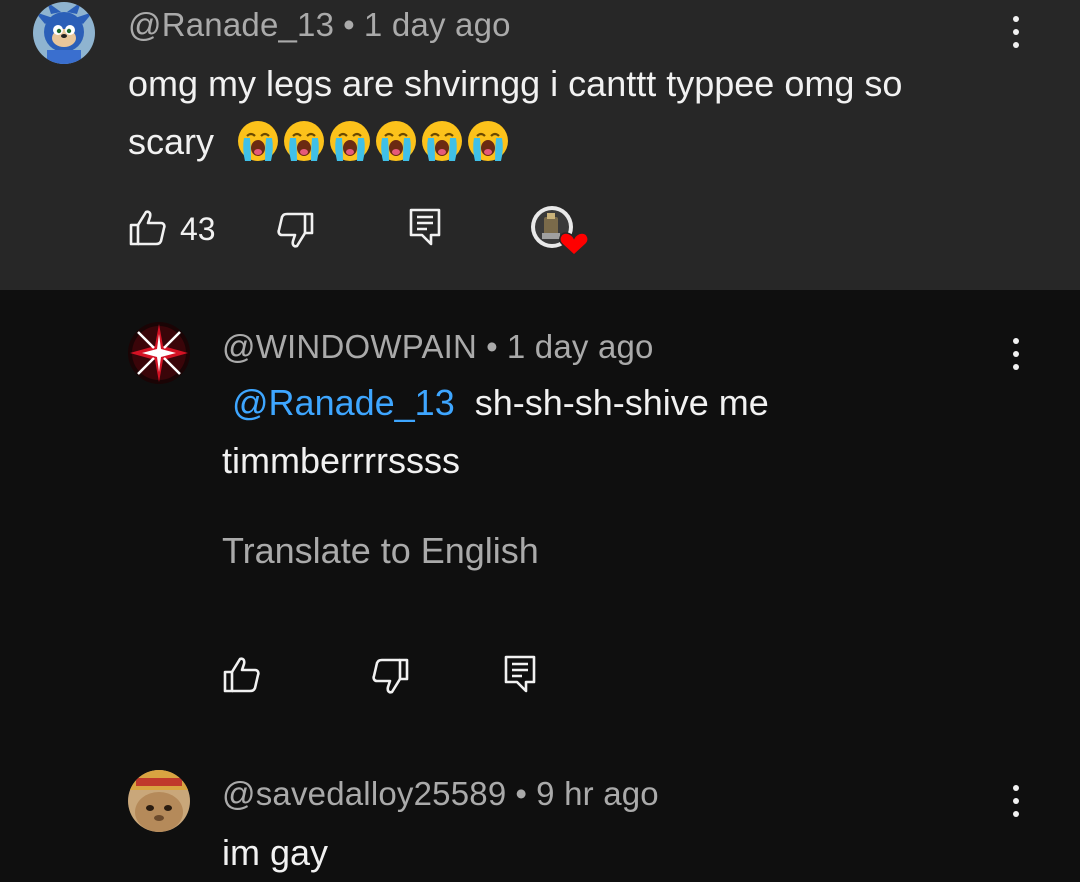  Describe the element at coordinates (374, 144) in the screenshot. I see `emoji-row` at that location.